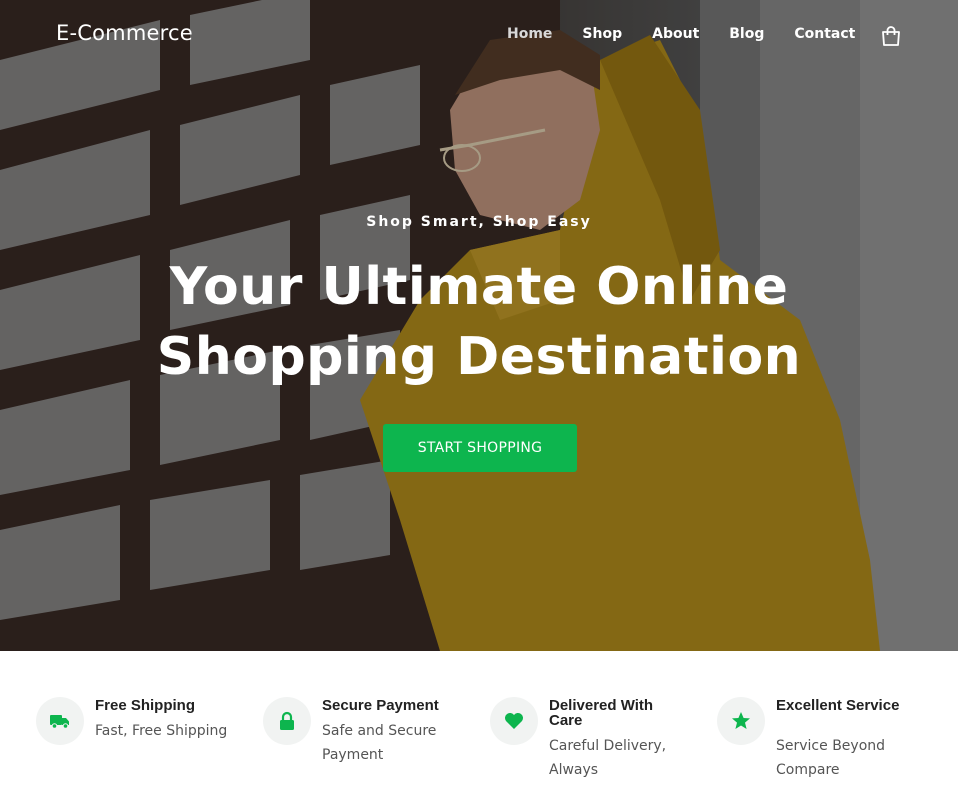 This screenshot has height=793, width=958. I want to click on feature-title: Excellent Service, so click(838, 705).